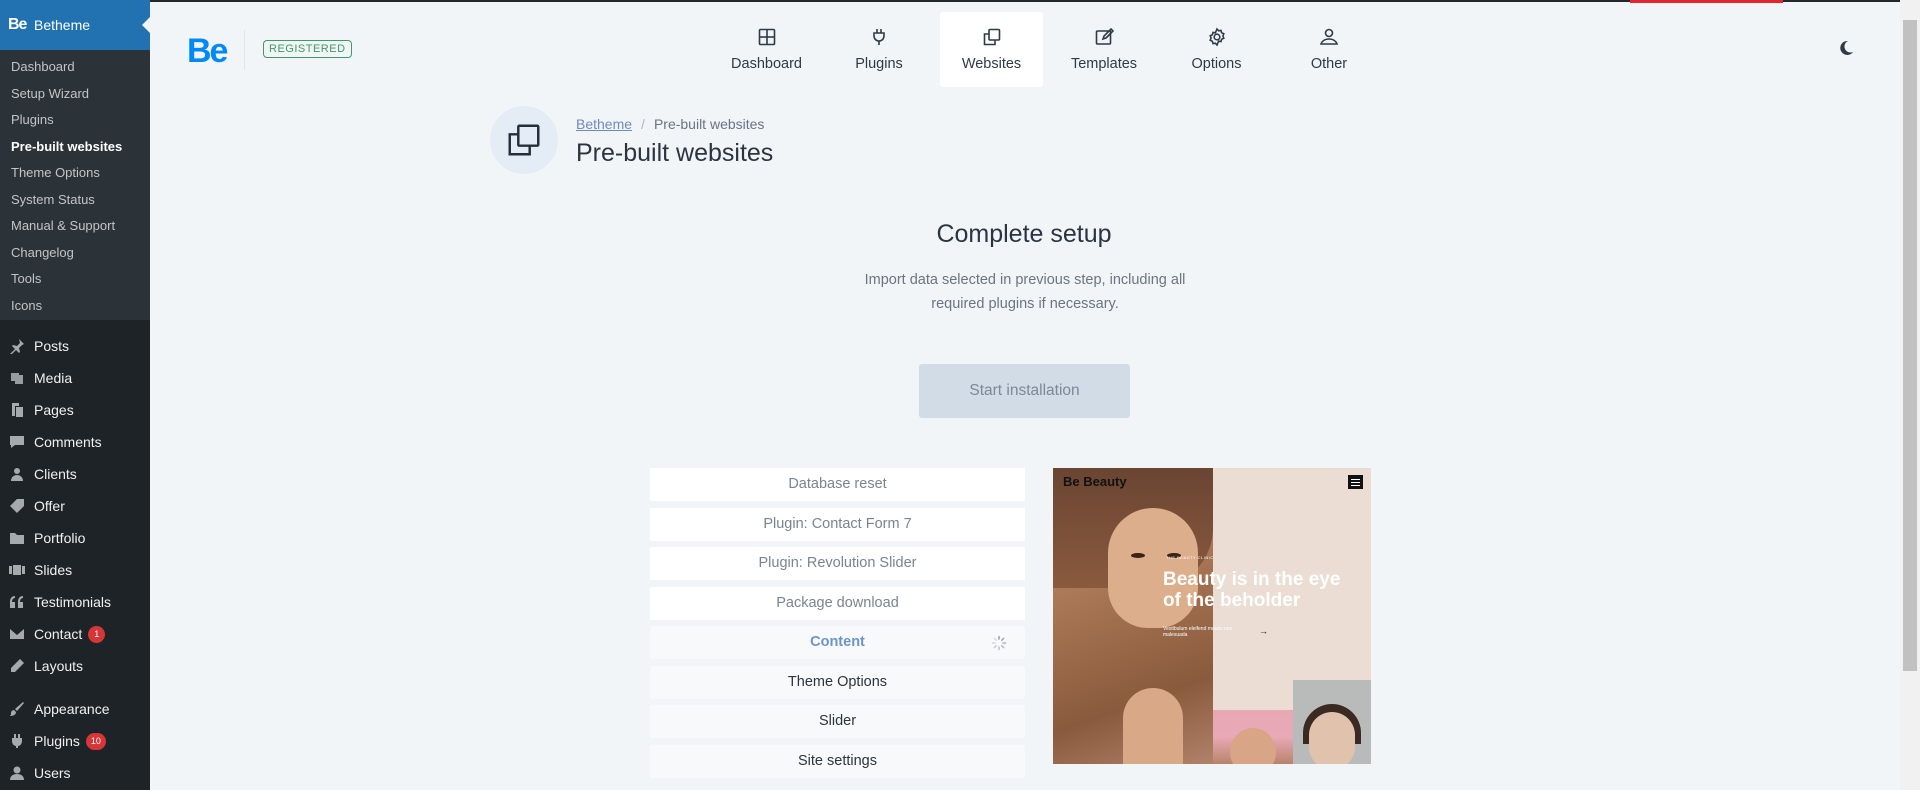 Image resolution: width=1920 pixels, height=790 pixels. I want to click on registered-badge: REGISTERED, so click(307, 49).